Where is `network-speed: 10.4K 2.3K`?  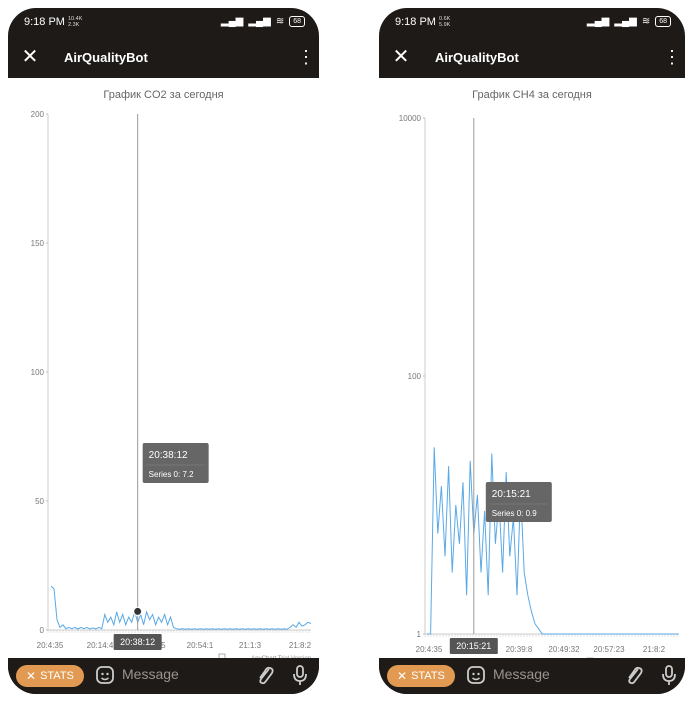
network-speed: 10.4K 2.3K is located at coordinates (75, 22).